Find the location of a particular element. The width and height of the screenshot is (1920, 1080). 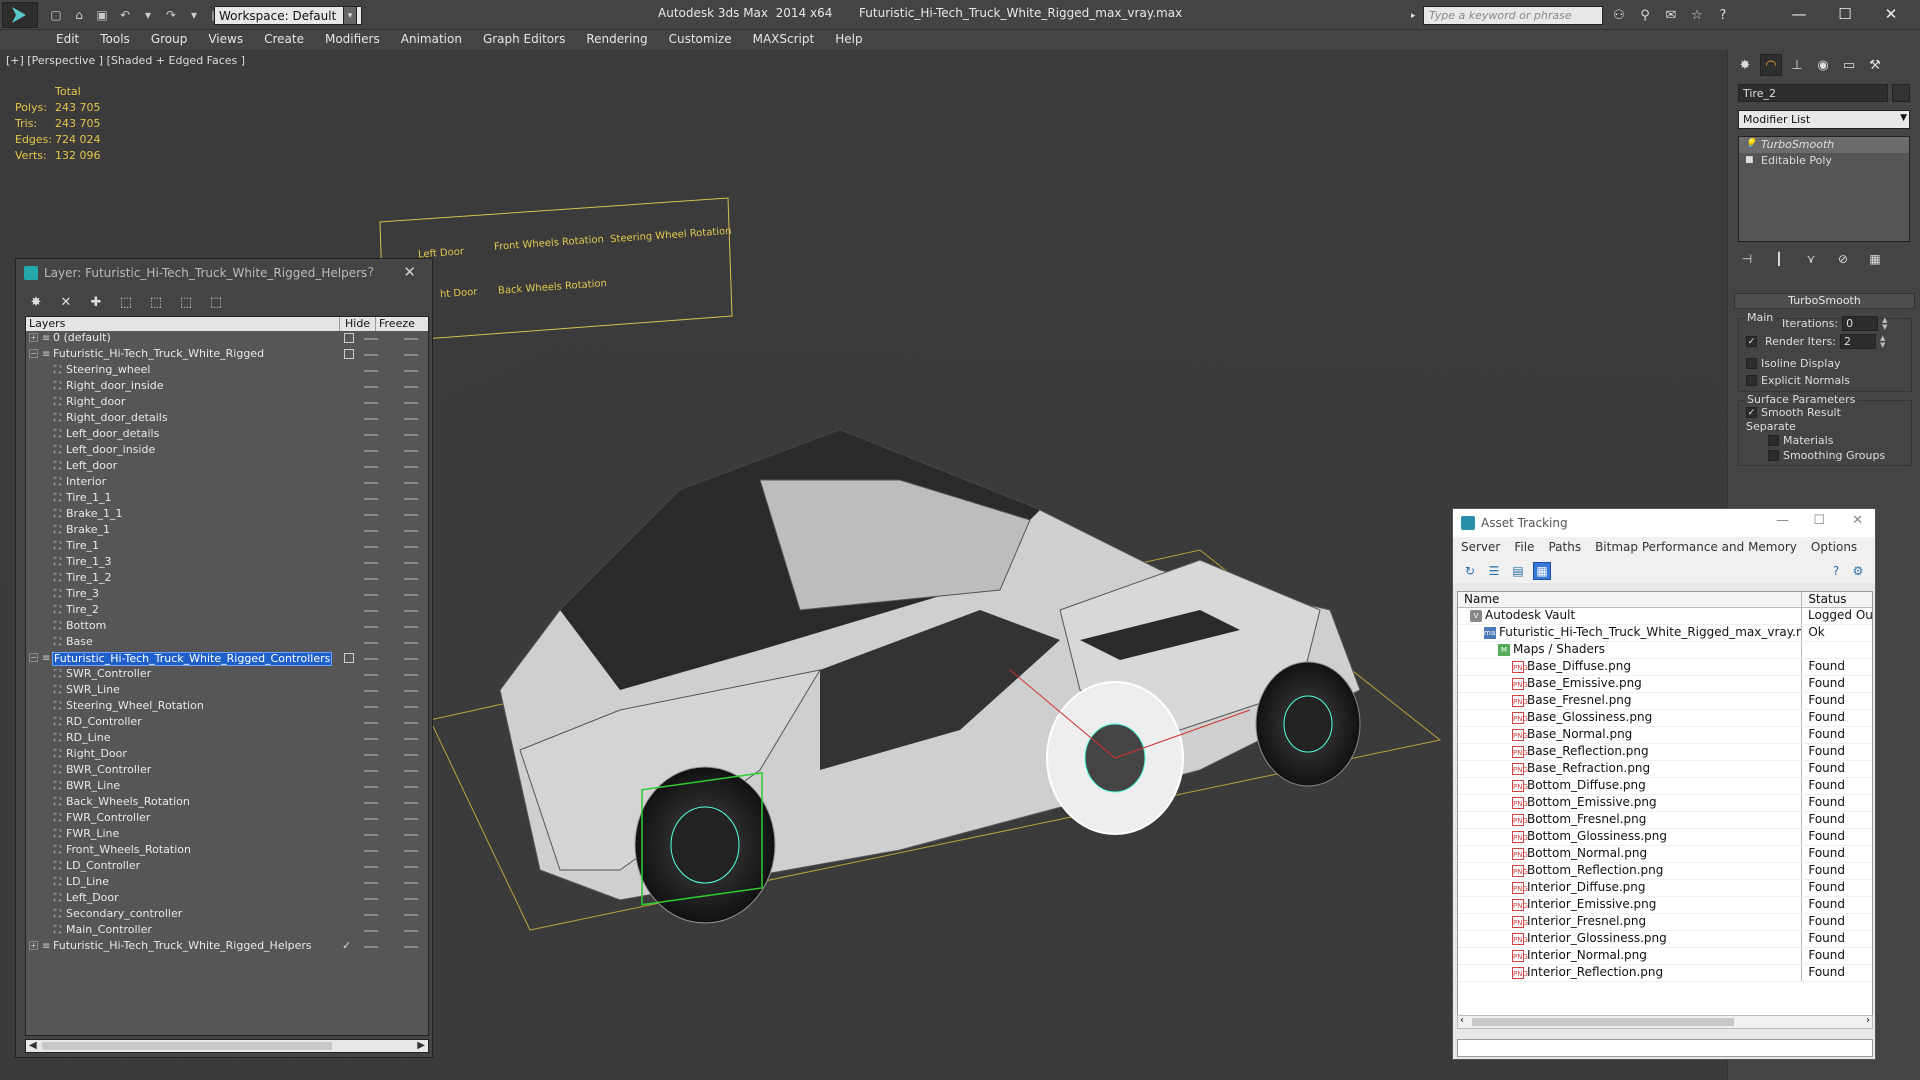

menu-maxscript: MAXScript is located at coordinates (784, 40).